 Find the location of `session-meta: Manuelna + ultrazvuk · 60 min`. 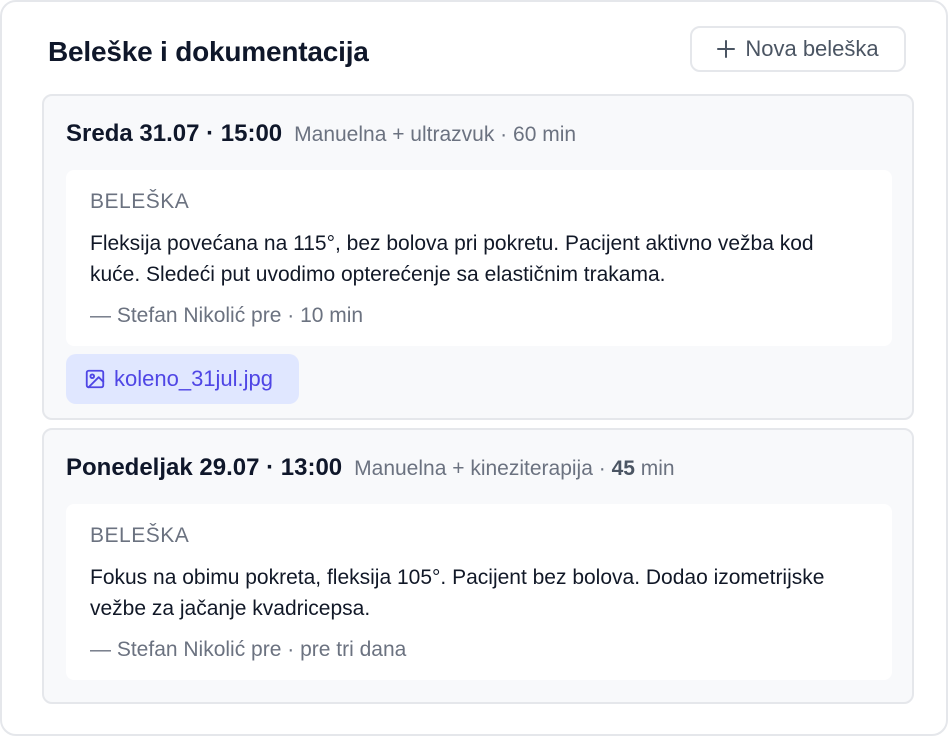

session-meta: Manuelna + ultrazvuk · 60 min is located at coordinates (435, 134).